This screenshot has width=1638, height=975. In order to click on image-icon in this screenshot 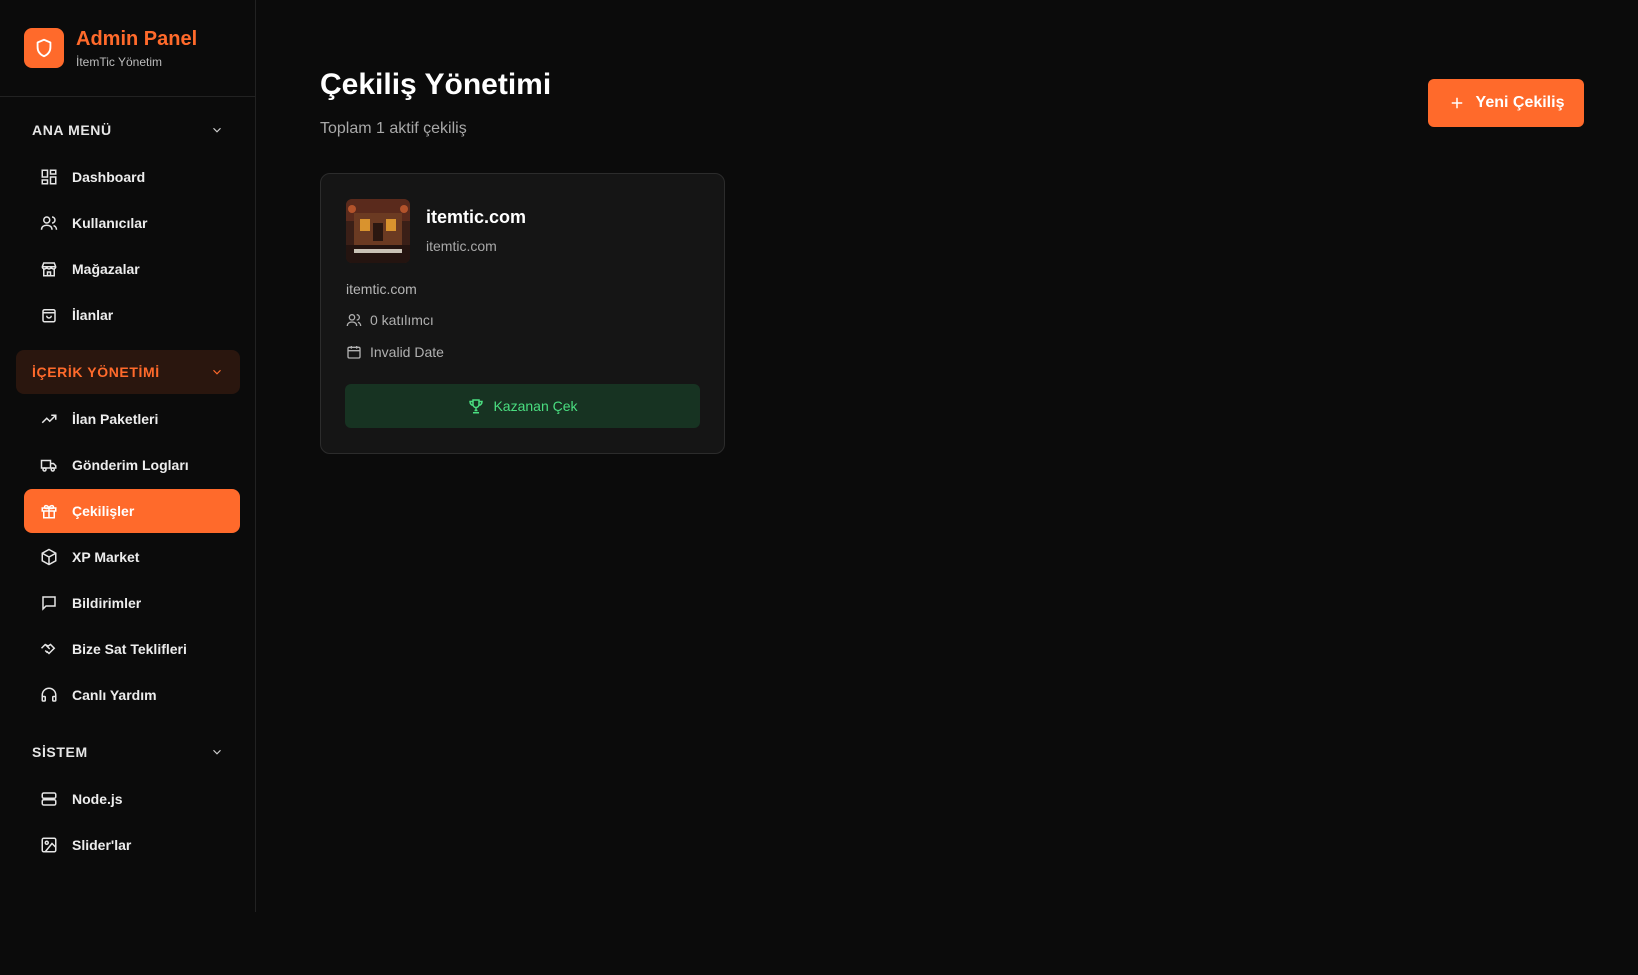, I will do `click(49, 845)`.